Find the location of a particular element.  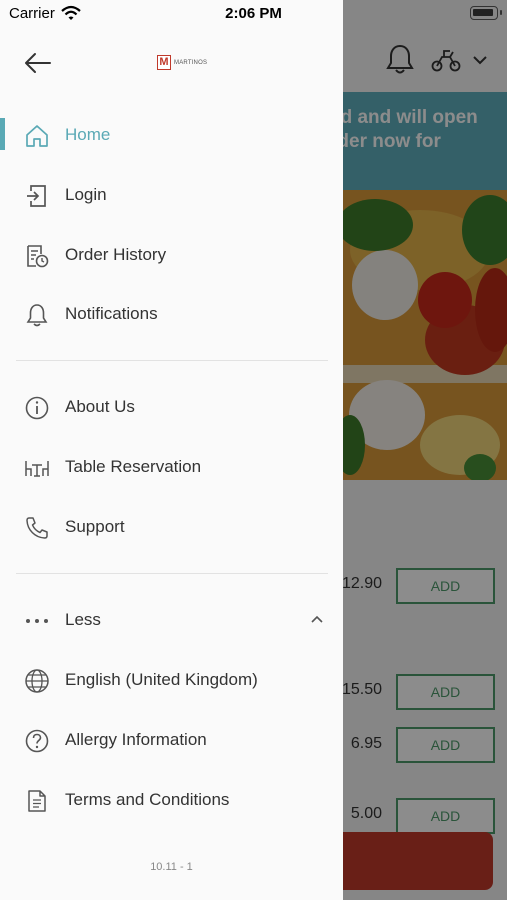

drawer-header: M MARTINOS is located at coordinates (171, 63).